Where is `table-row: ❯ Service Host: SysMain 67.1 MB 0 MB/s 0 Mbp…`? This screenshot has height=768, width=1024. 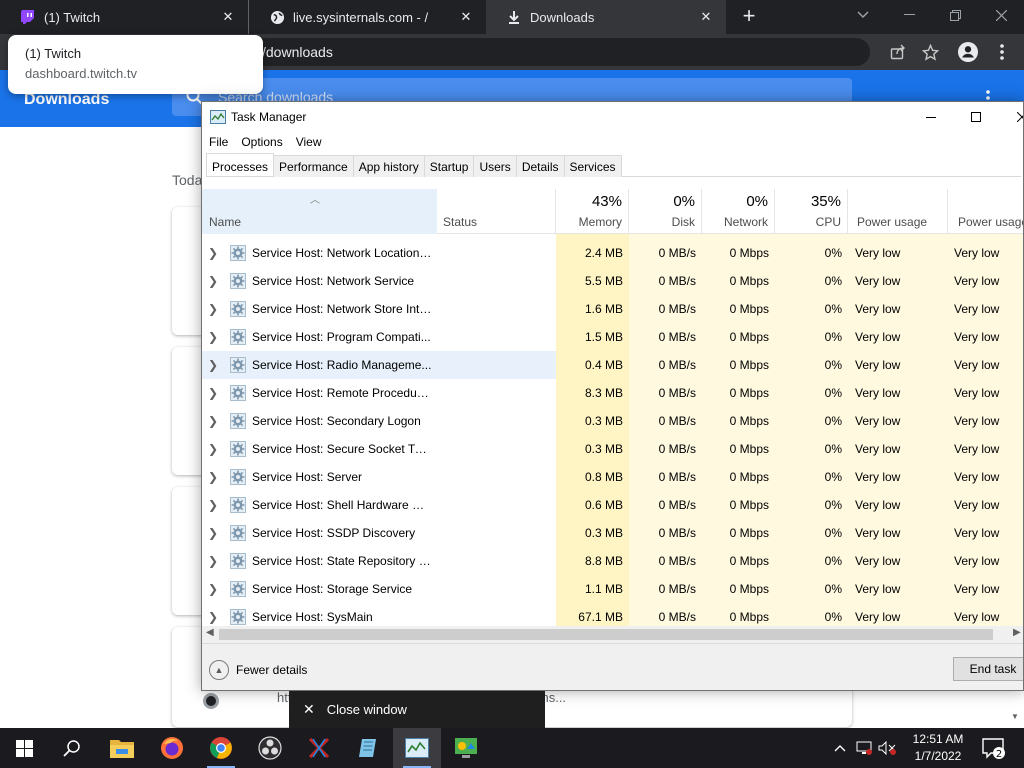
table-row: ❯ Service Host: SysMain 67.1 MB 0 MB/s 0 Mbp… is located at coordinates (612, 614).